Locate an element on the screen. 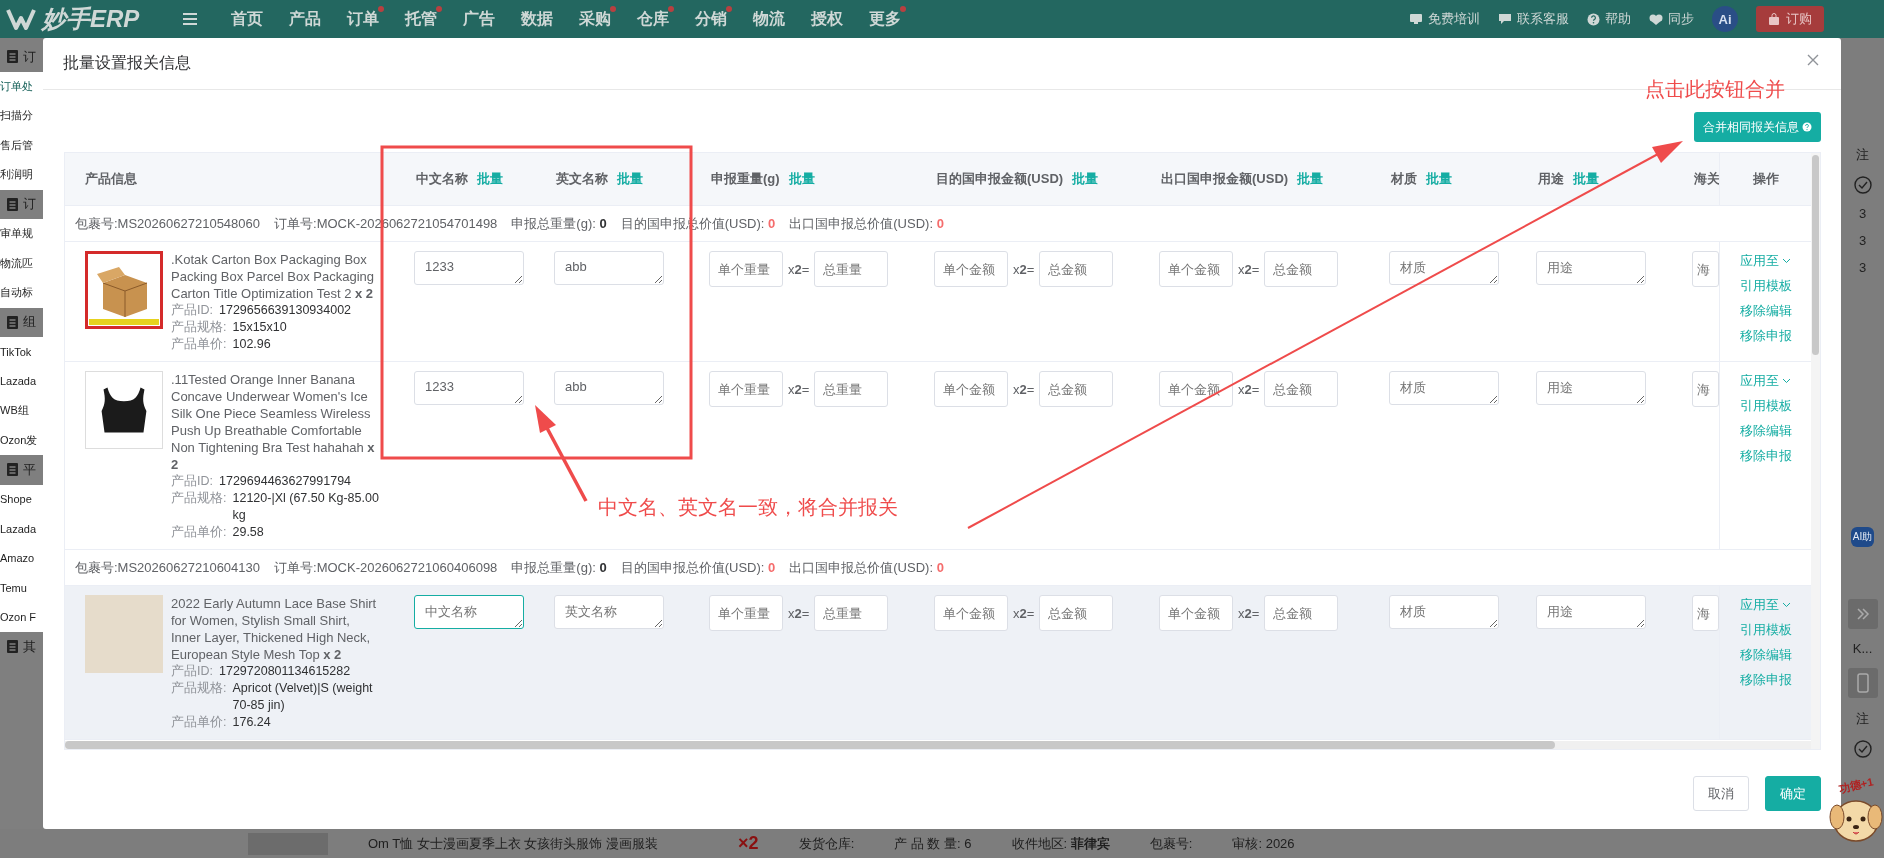 The width and height of the screenshot is (1884, 858). sidebar-item: Ozon F is located at coordinates (21, 617).